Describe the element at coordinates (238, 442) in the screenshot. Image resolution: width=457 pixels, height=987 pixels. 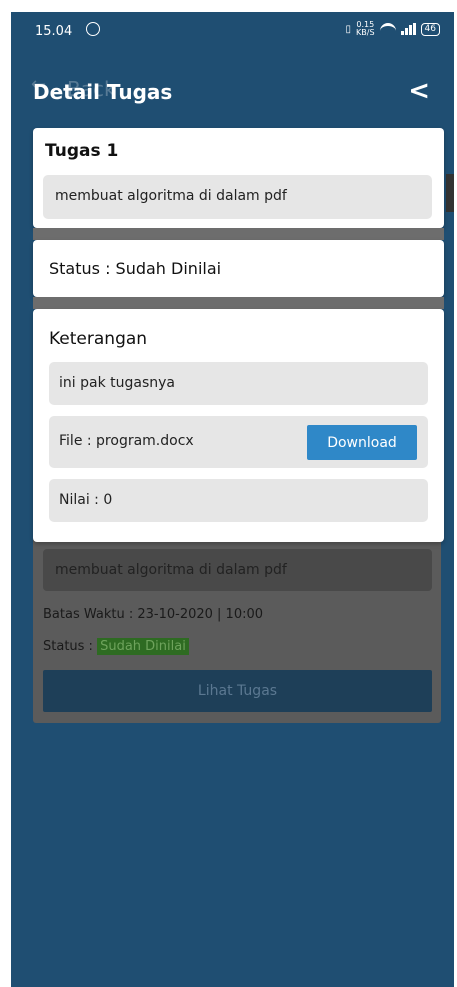
I see `file-field: File : program.docx Download` at that location.